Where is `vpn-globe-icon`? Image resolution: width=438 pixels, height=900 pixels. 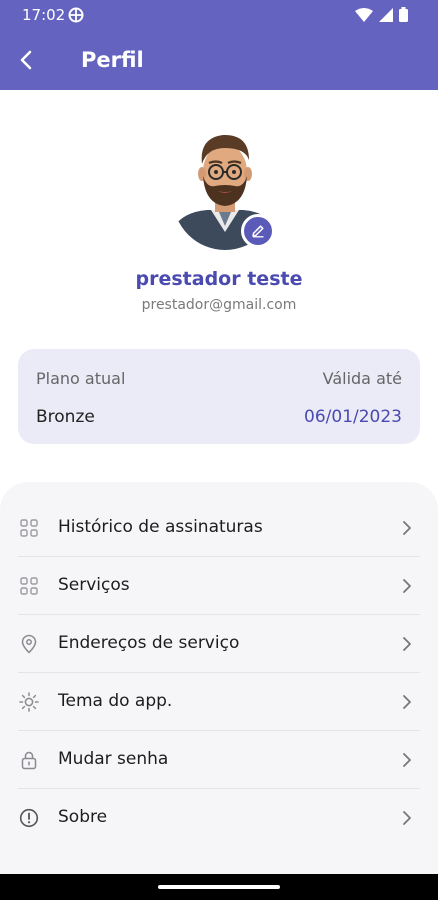
vpn-globe-icon is located at coordinates (76, 15).